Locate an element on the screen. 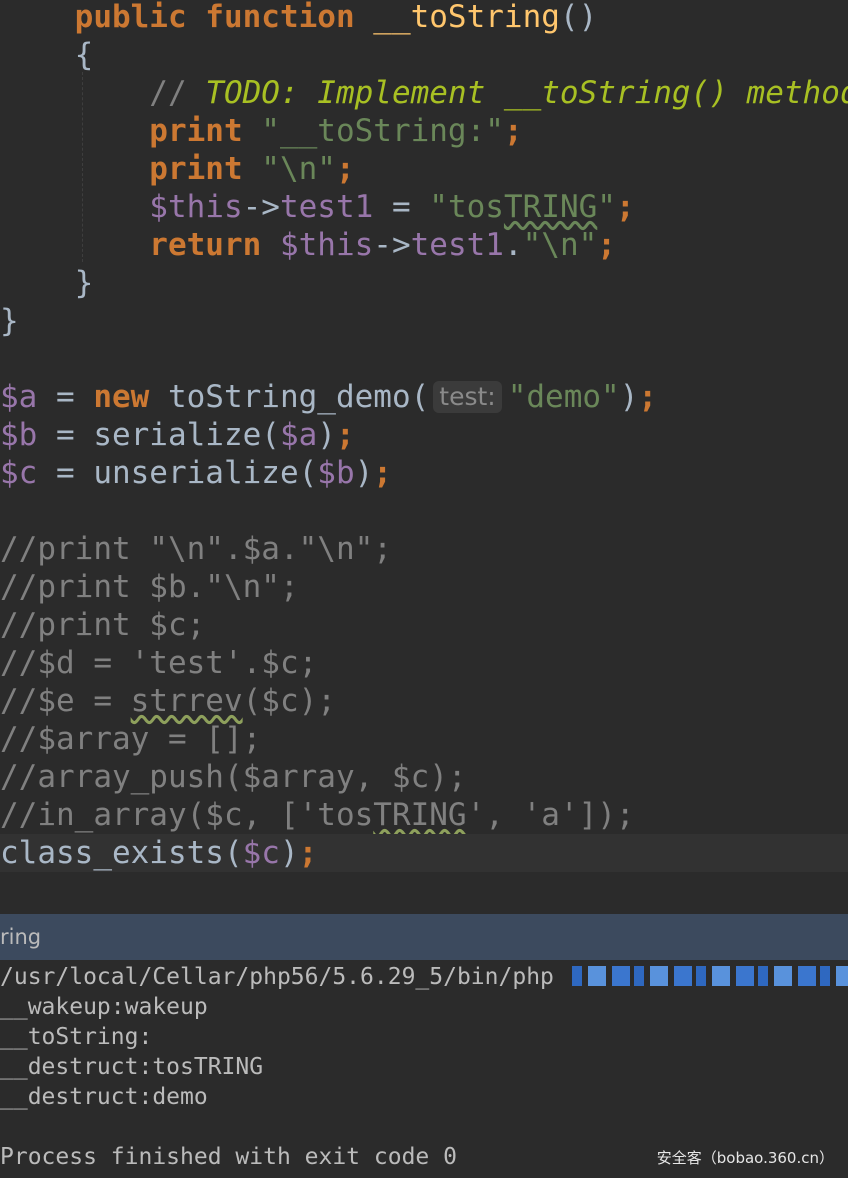 The image size is (848, 1178). watermark: 安全客（bobao.360.cn） is located at coordinates (745, 1158).